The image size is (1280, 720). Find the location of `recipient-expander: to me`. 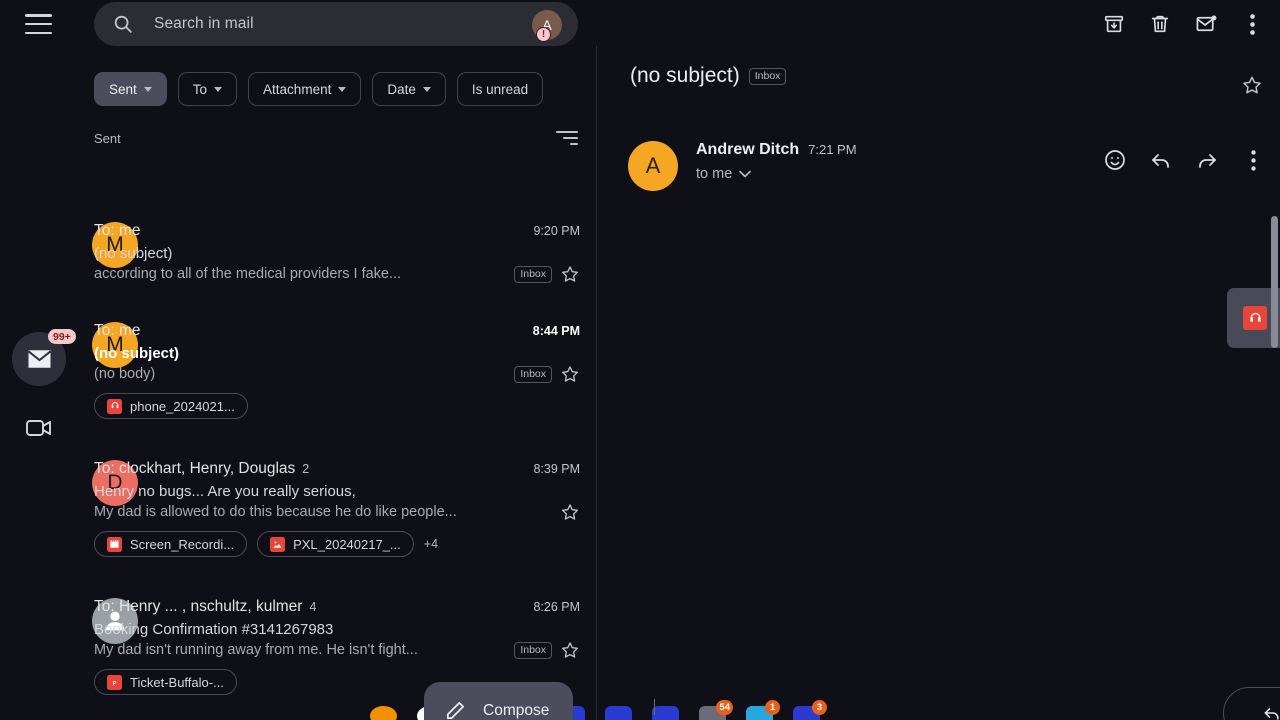

recipient-expander: to me is located at coordinates (899, 174).